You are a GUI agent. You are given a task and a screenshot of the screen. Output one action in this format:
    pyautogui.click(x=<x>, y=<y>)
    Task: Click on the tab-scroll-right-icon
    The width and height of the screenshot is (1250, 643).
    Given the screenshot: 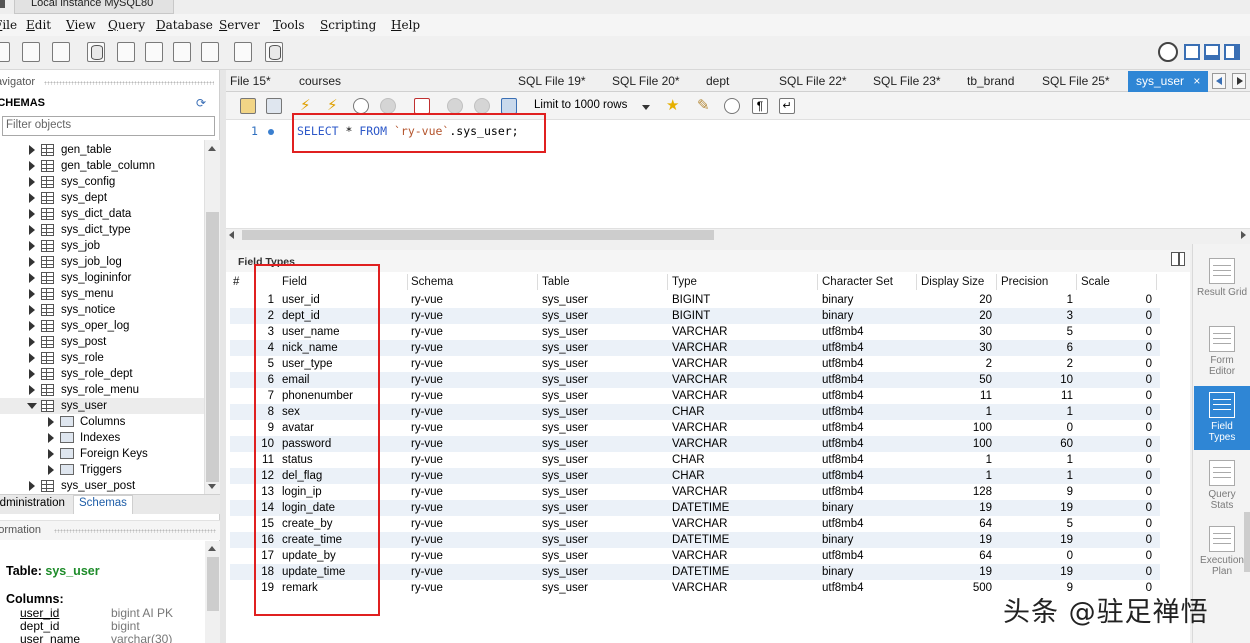 What is the action you would take?
    pyautogui.click(x=1239, y=81)
    